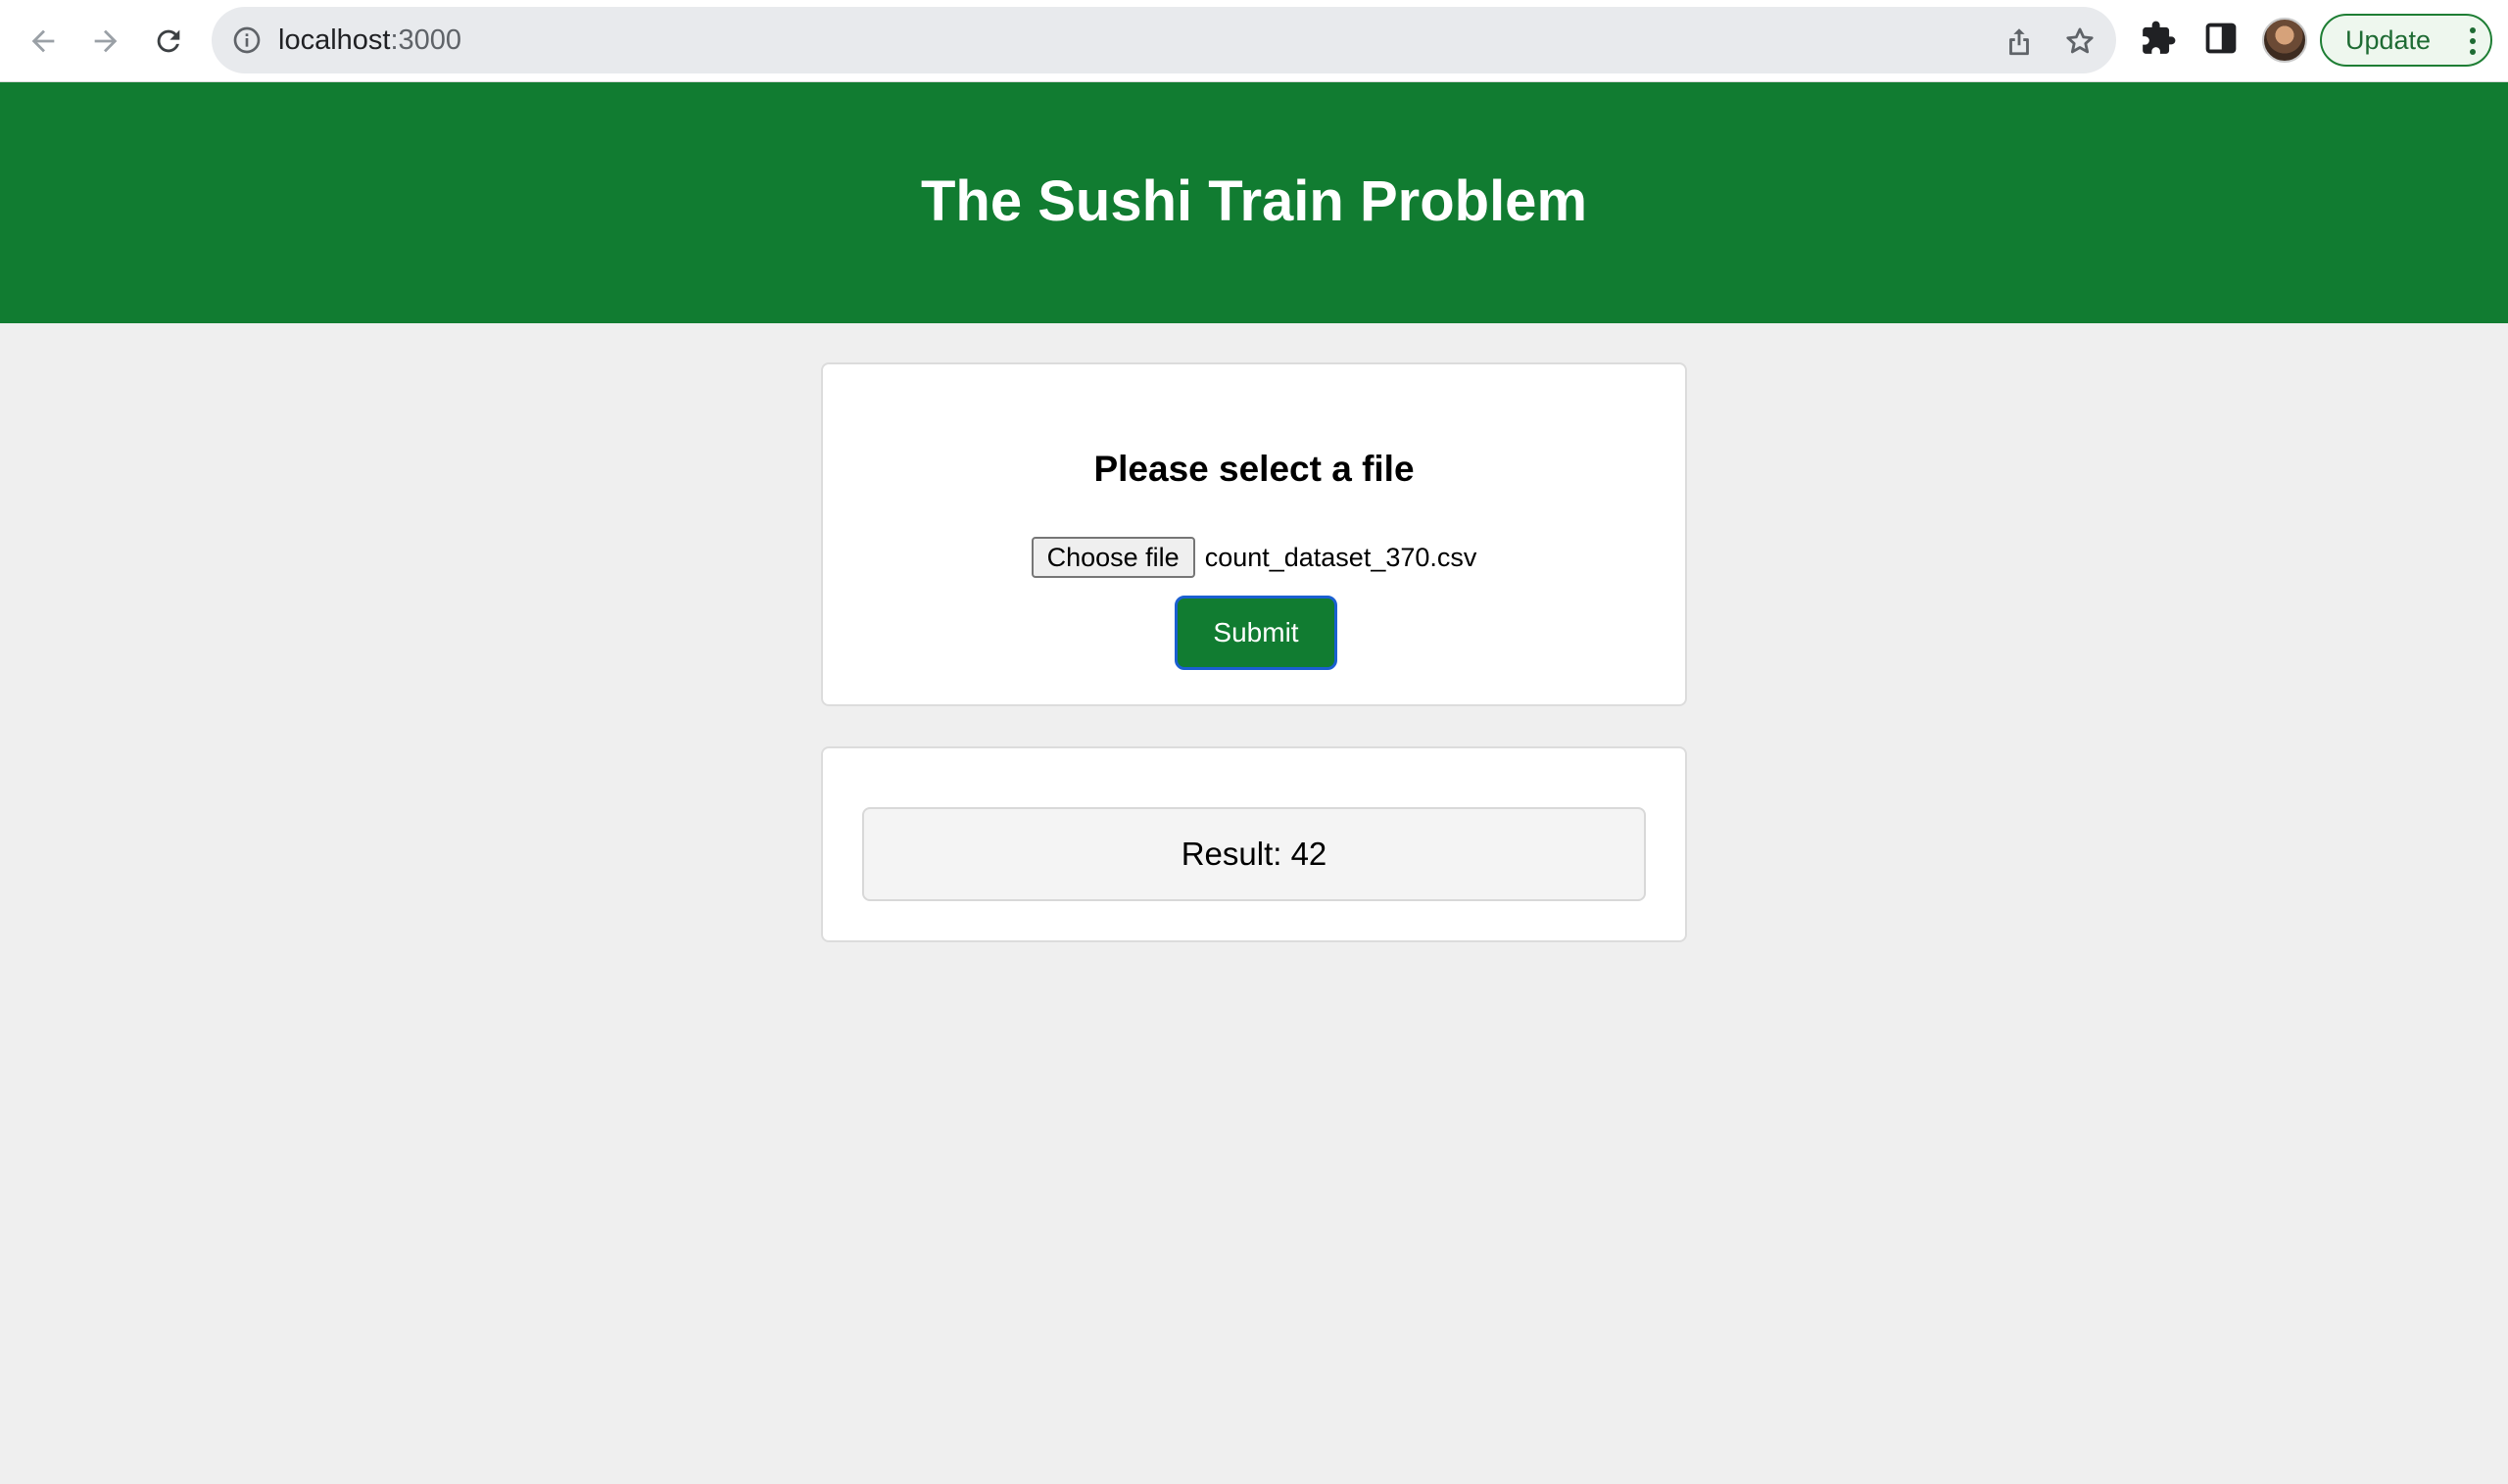 The width and height of the screenshot is (2508, 1484). I want to click on forward-button, so click(105, 41).